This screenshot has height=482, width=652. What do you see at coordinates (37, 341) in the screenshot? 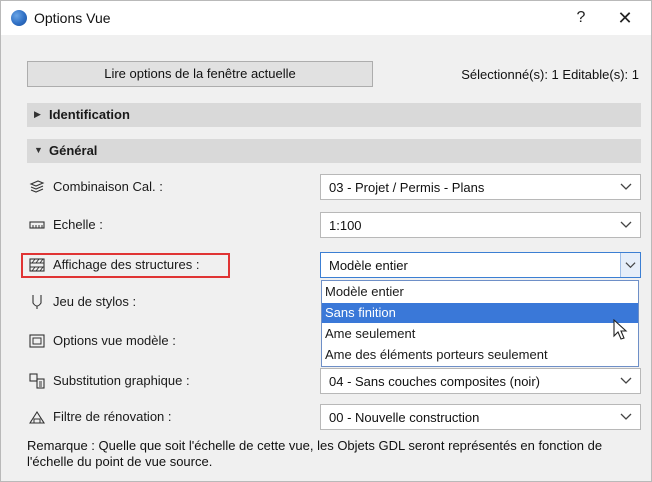
I see `model-view-icon` at bounding box center [37, 341].